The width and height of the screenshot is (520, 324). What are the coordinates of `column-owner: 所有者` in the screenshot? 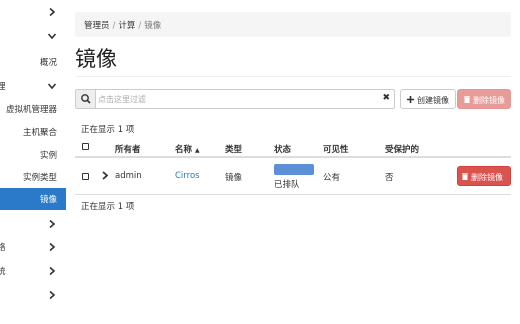 It's located at (128, 149).